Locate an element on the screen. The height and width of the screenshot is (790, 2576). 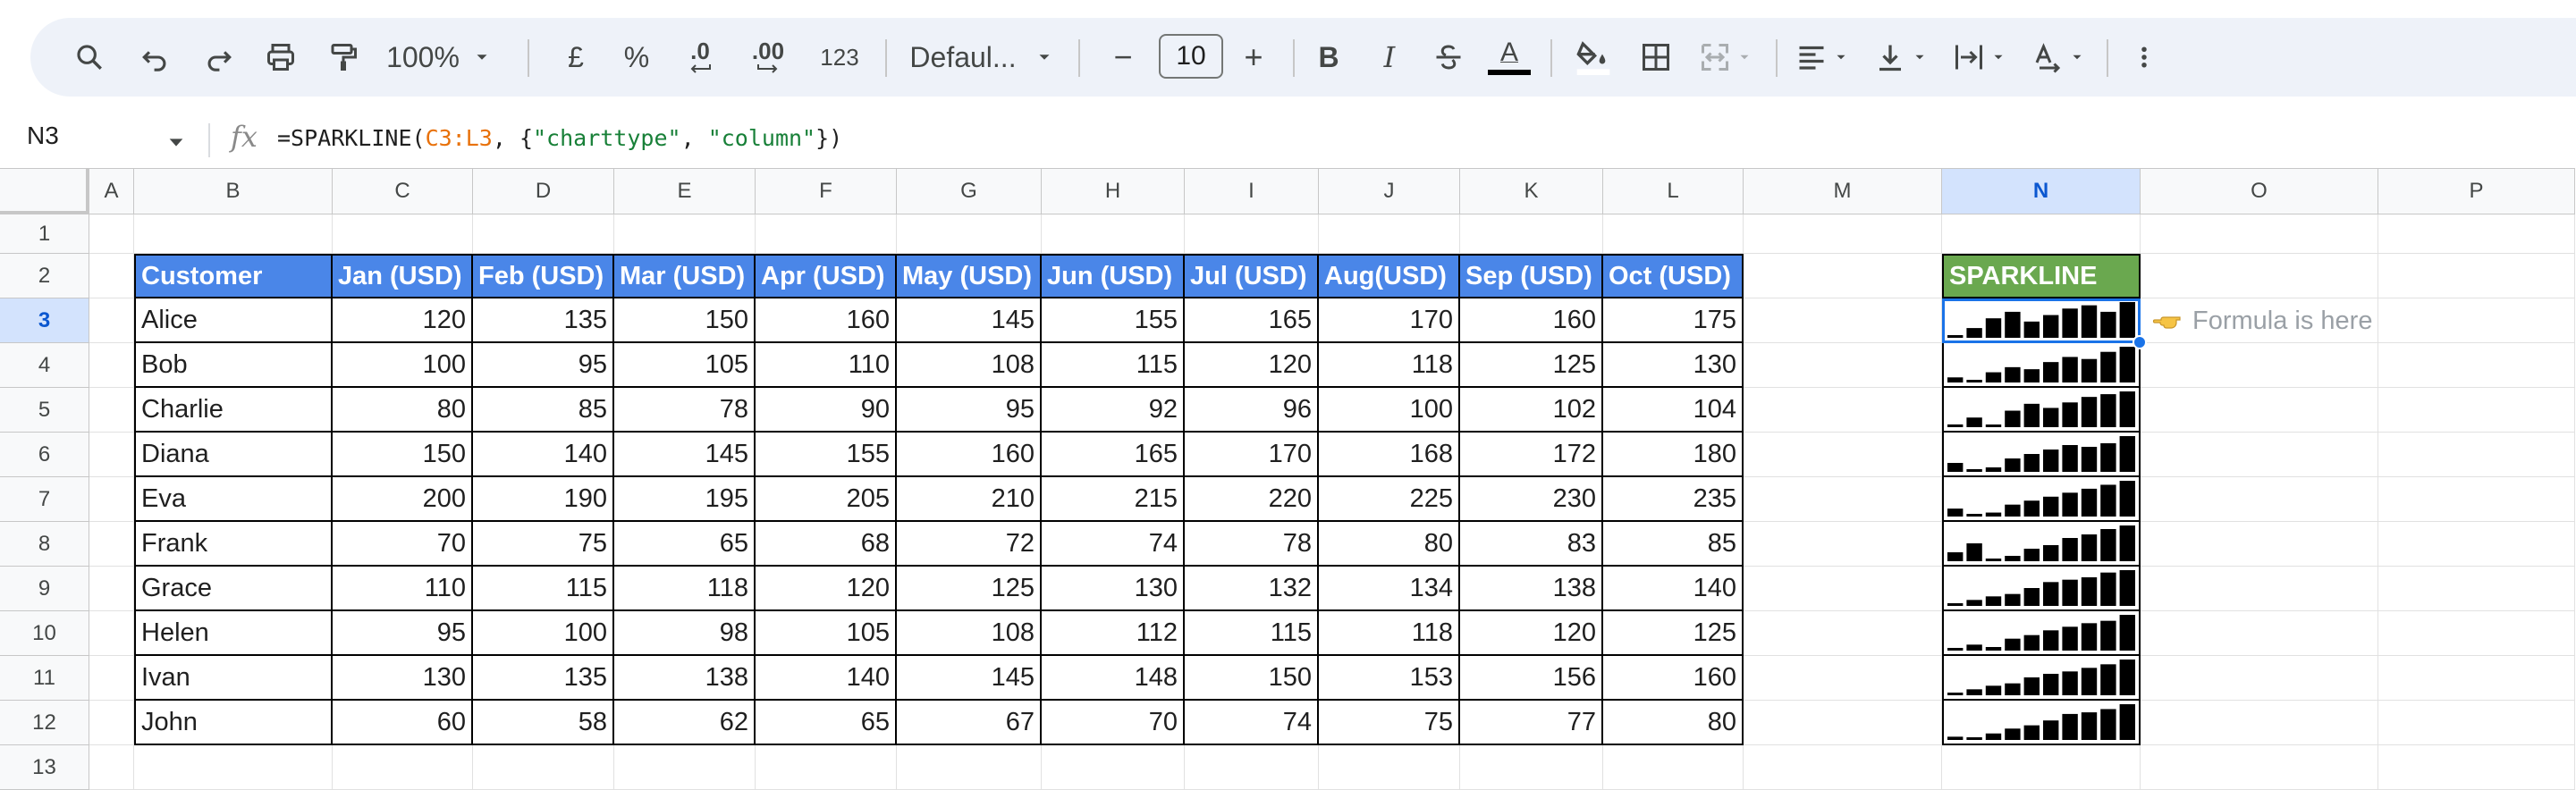
column-header-i: I is located at coordinates (1252, 191).